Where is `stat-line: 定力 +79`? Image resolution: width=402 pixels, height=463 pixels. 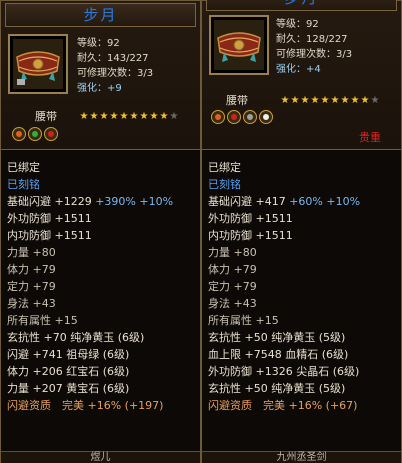 stat-line: 定力 +79 is located at coordinates (303, 286).